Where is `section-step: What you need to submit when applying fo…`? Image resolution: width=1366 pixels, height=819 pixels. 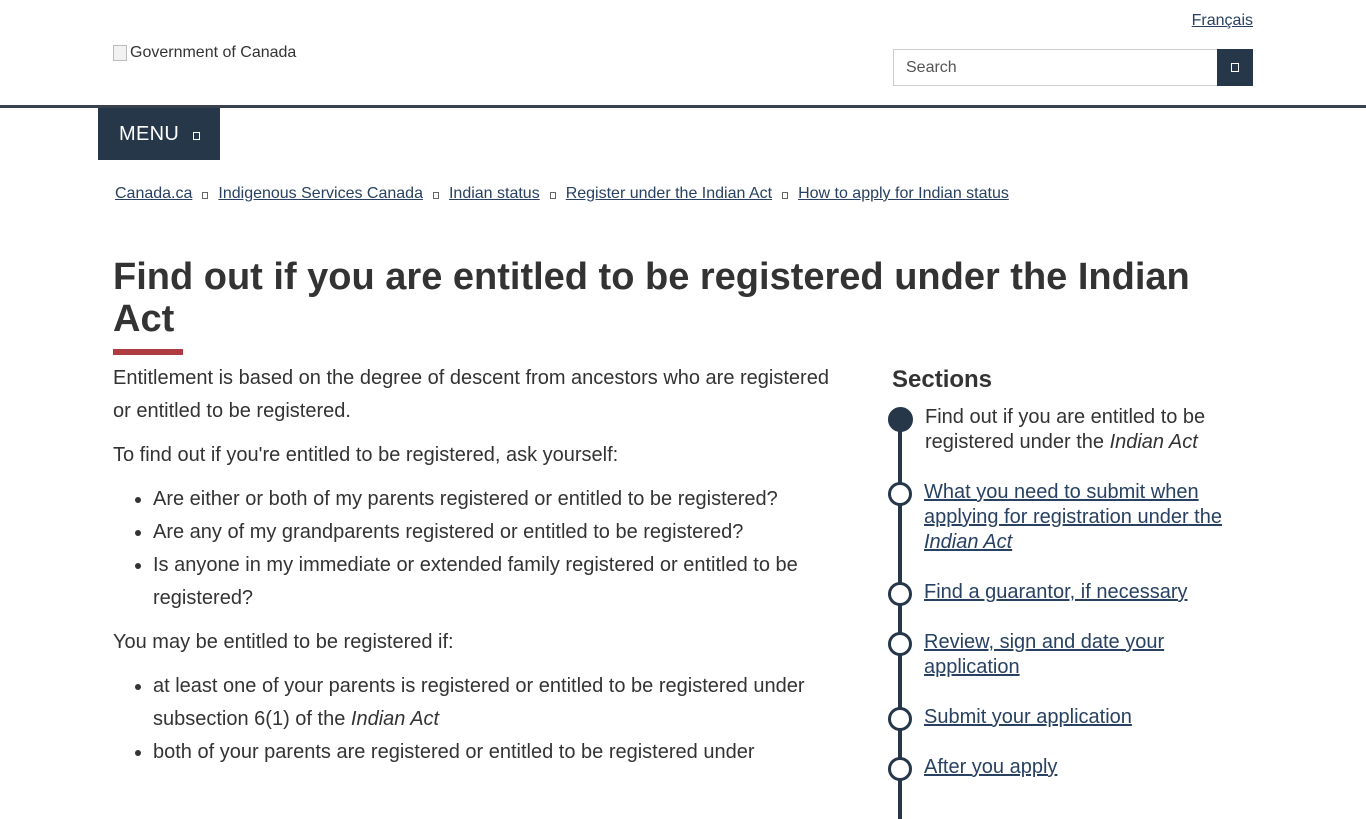 section-step: What you need to submit when applying fo… is located at coordinates (1060, 517).